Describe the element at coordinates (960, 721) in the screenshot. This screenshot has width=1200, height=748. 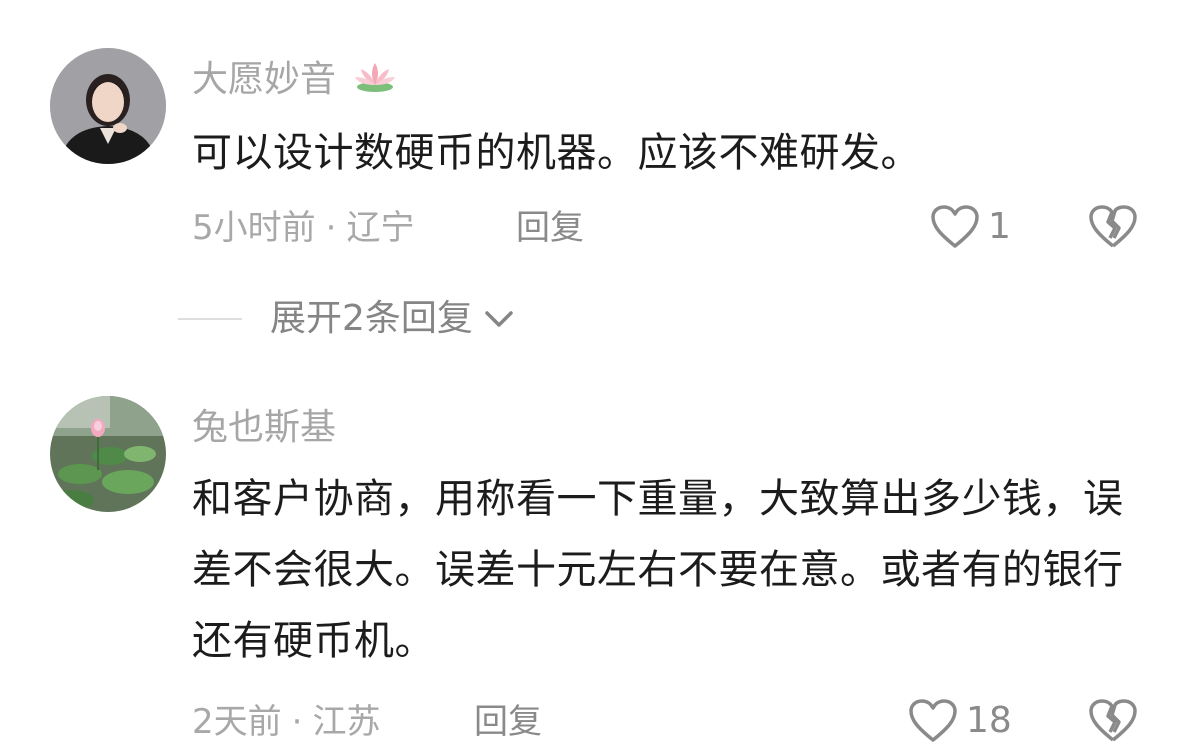
I see `like-button: 18` at that location.